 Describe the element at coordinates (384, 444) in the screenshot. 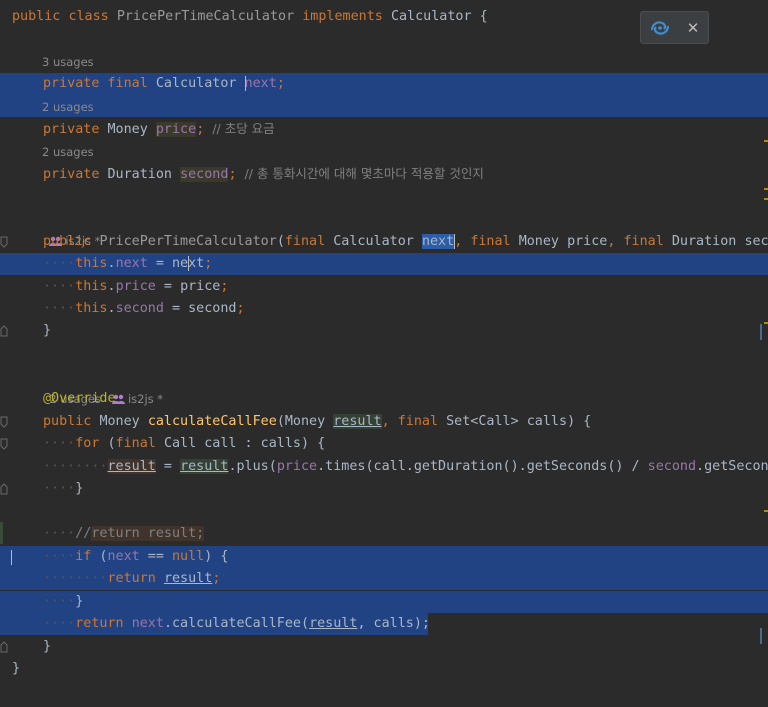

I see `code-line-for: ····for (final Call call : calls) {` at that location.